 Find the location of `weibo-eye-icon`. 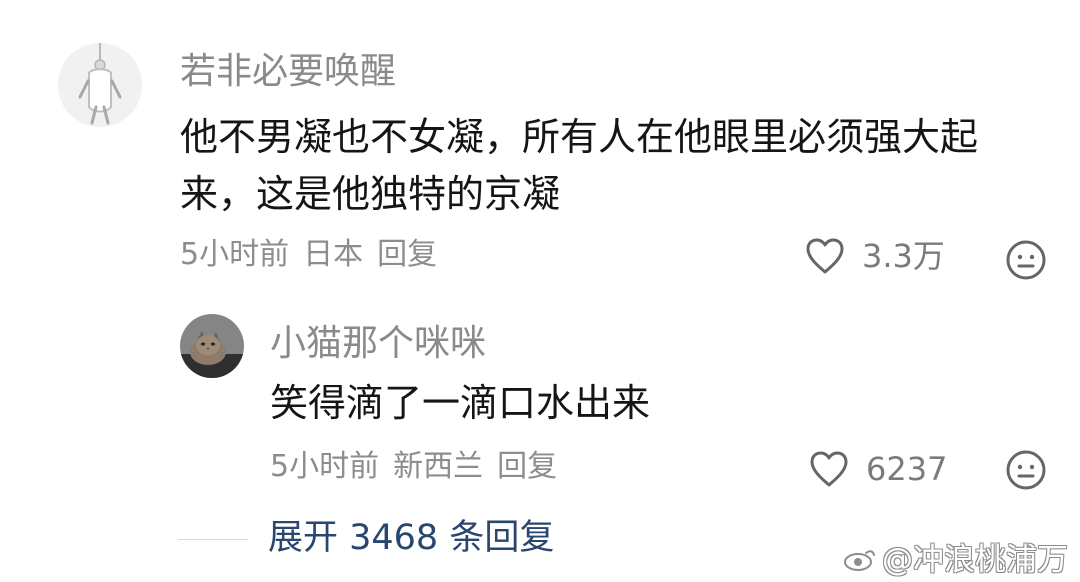

weibo-eye-icon is located at coordinates (859, 560).